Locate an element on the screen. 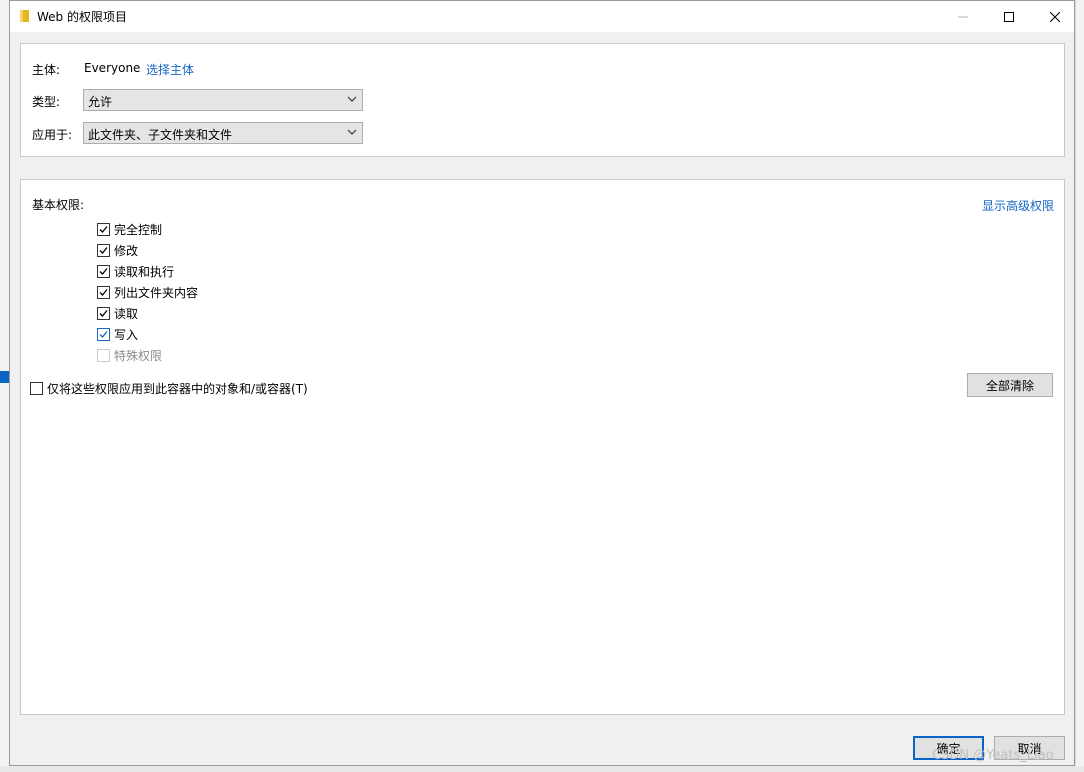  minimize-button is located at coordinates (963, 16).